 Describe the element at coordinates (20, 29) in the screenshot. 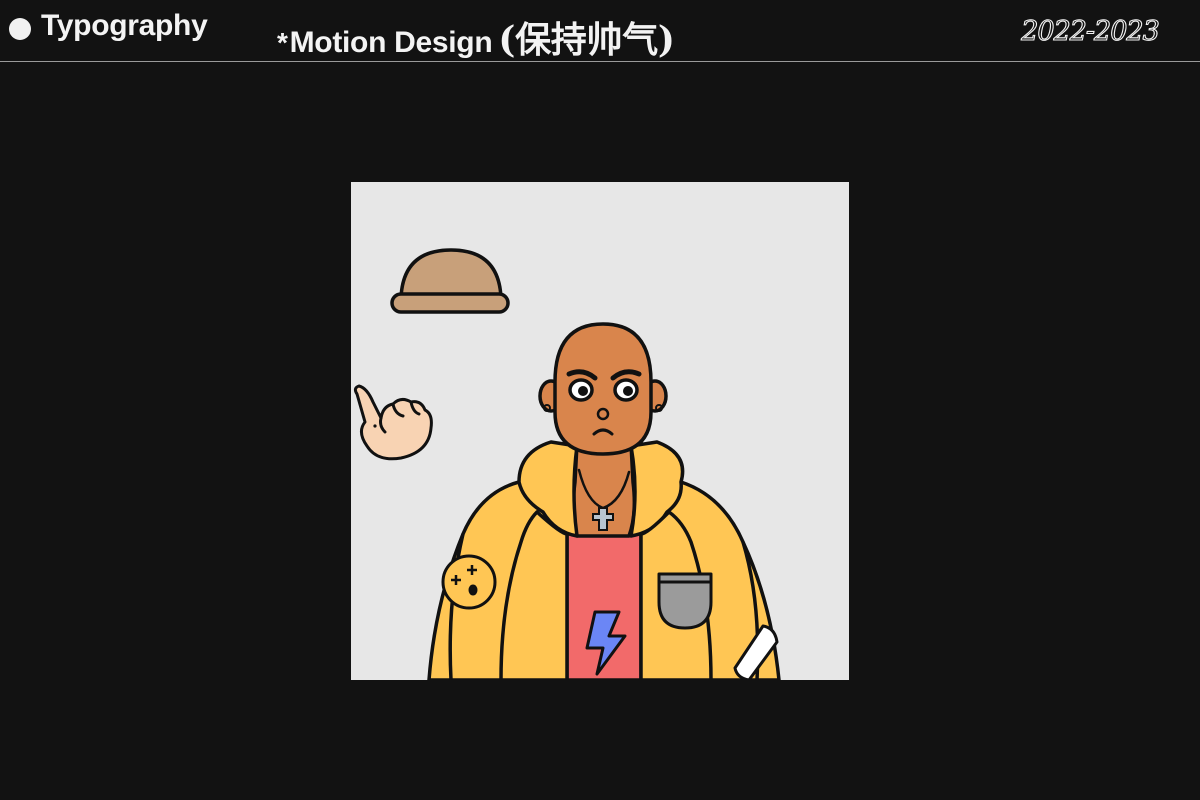

I see `nav-bullet-dot` at that location.